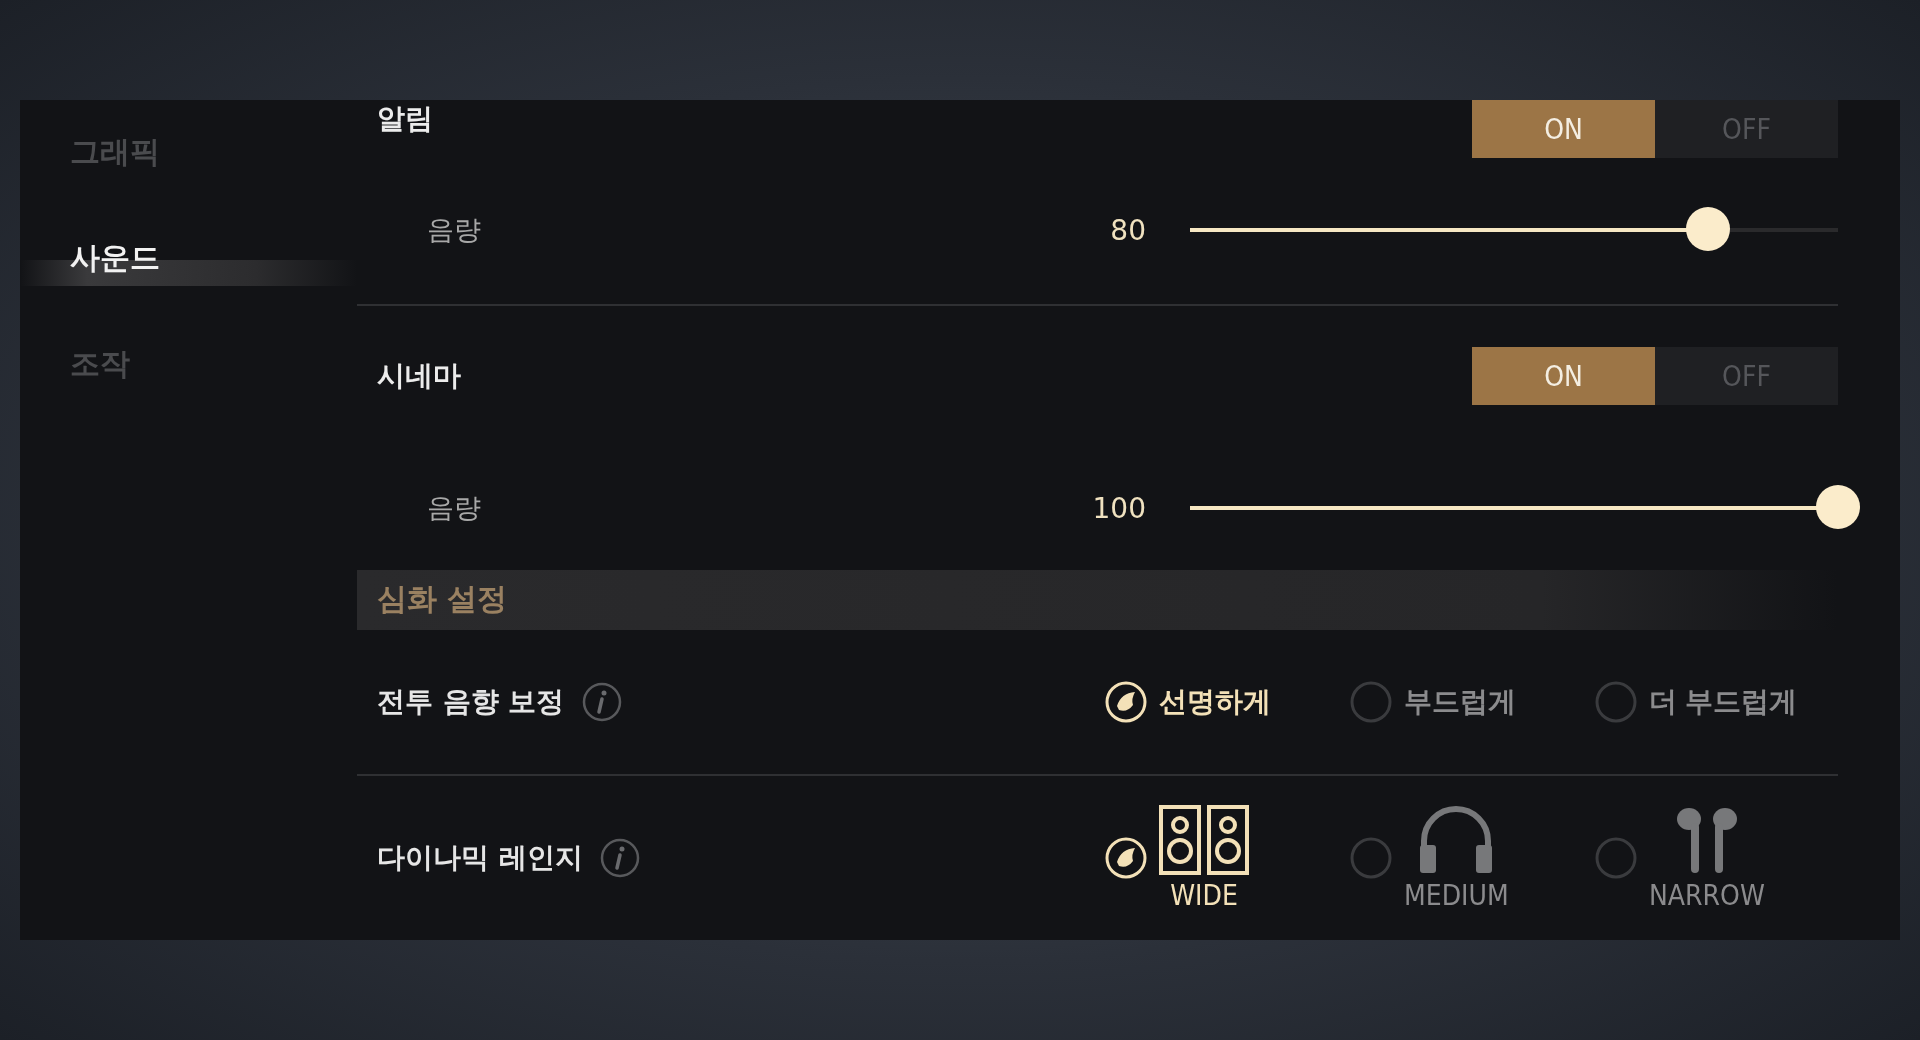 The image size is (1920, 1040). What do you see at coordinates (471, 702) in the screenshot?
I see `setting-label: 전투 음향 보정` at bounding box center [471, 702].